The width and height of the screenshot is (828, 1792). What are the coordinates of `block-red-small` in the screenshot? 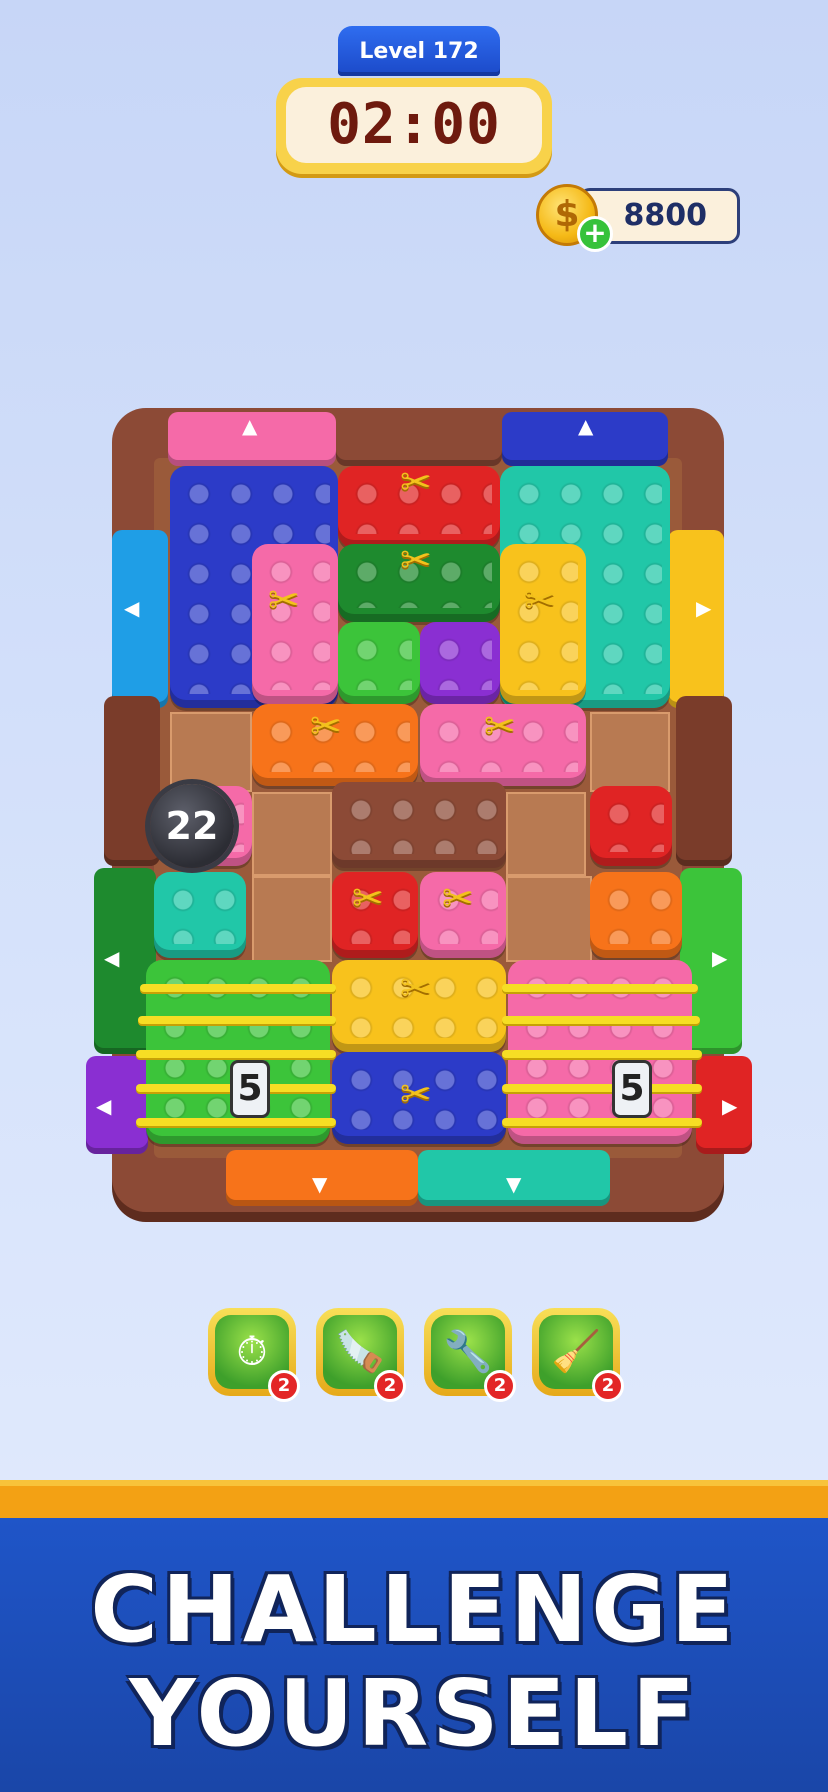 It's located at (631, 826).